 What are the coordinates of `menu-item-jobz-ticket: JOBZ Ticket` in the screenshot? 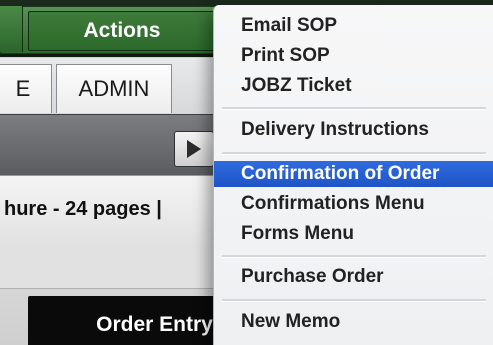 It's located at (353, 86).